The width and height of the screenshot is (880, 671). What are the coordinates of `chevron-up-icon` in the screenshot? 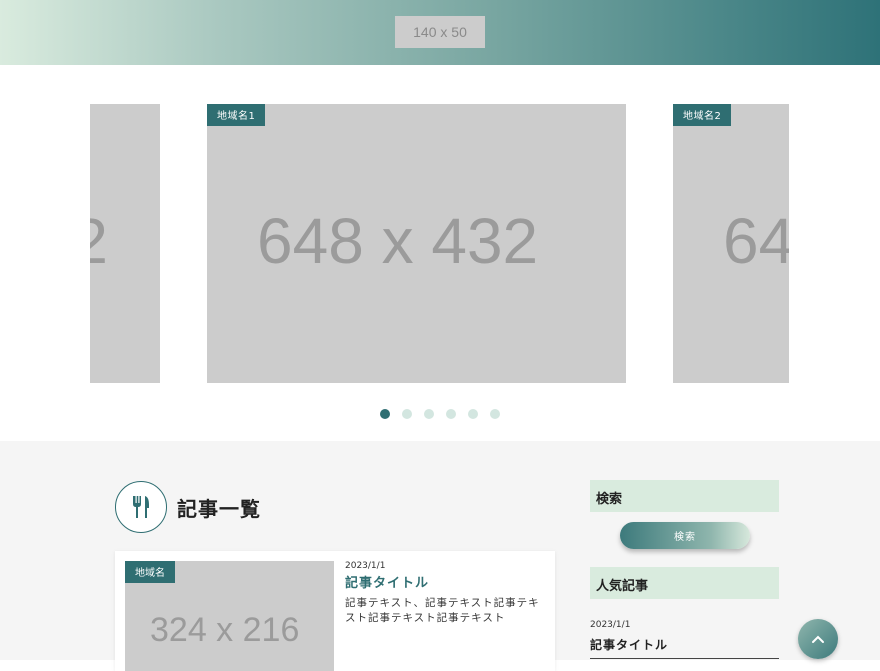 It's located at (818, 639).